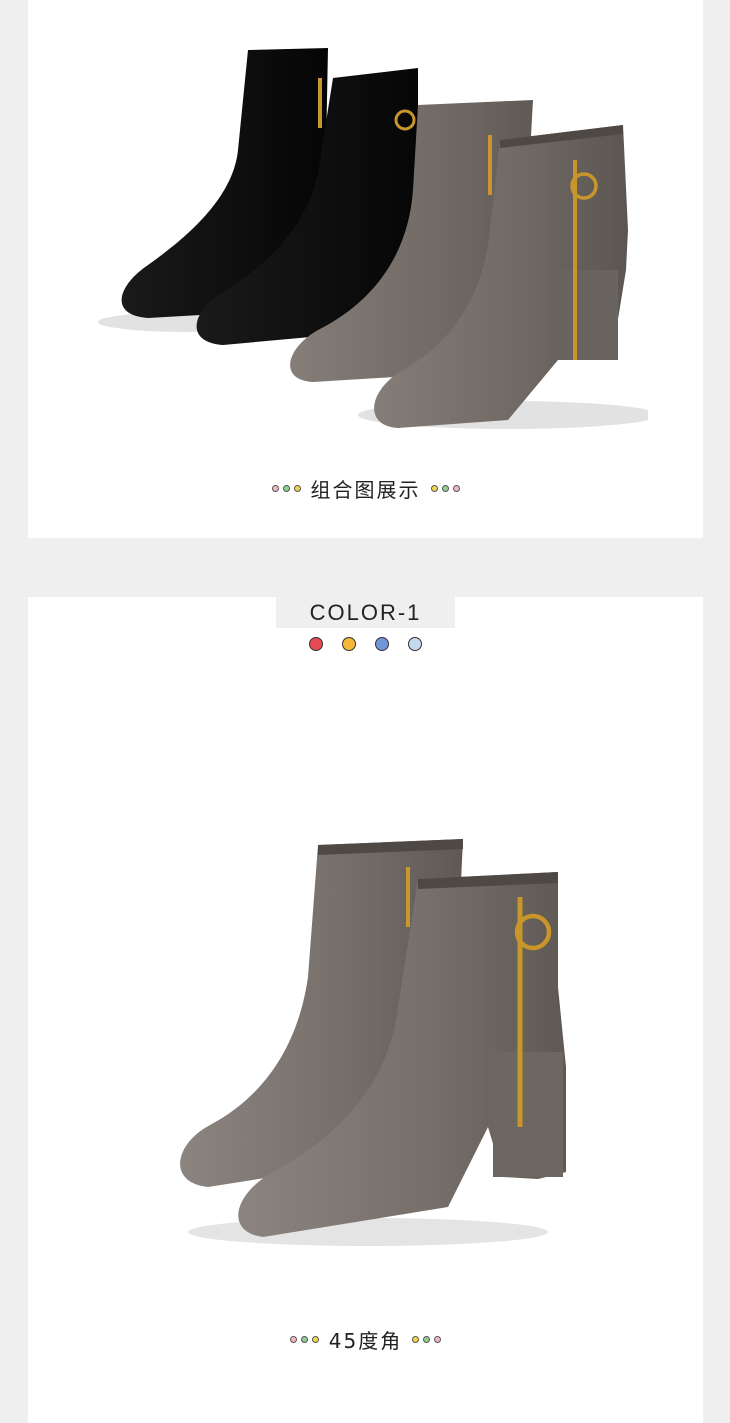  I want to click on color-swatch-light-blue, so click(415, 644).